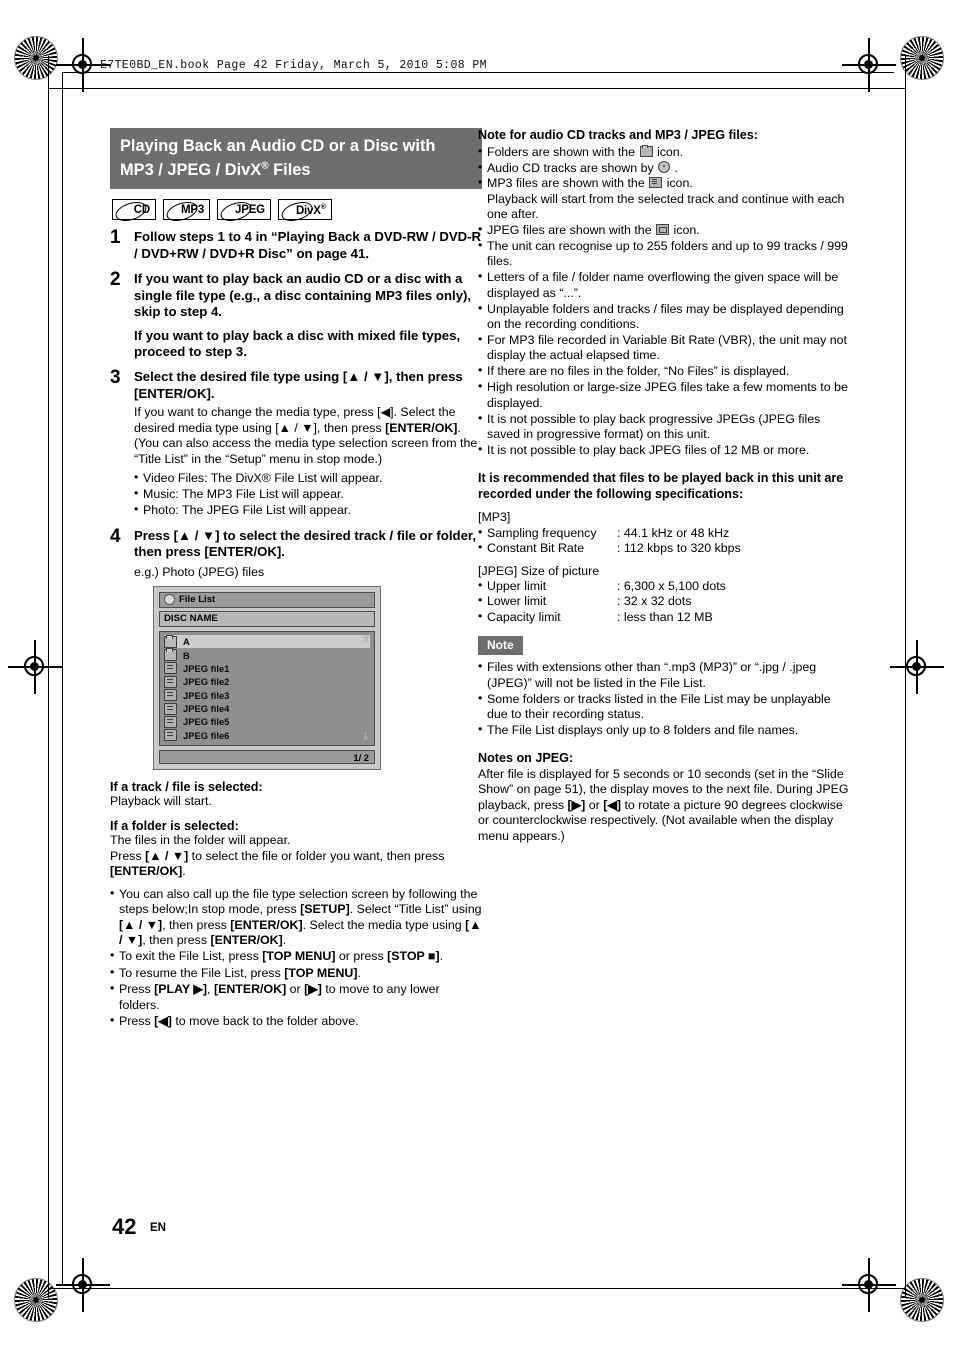 The image size is (954, 1351). What do you see at coordinates (197, 600) in the screenshot?
I see `file-list-title: File List` at bounding box center [197, 600].